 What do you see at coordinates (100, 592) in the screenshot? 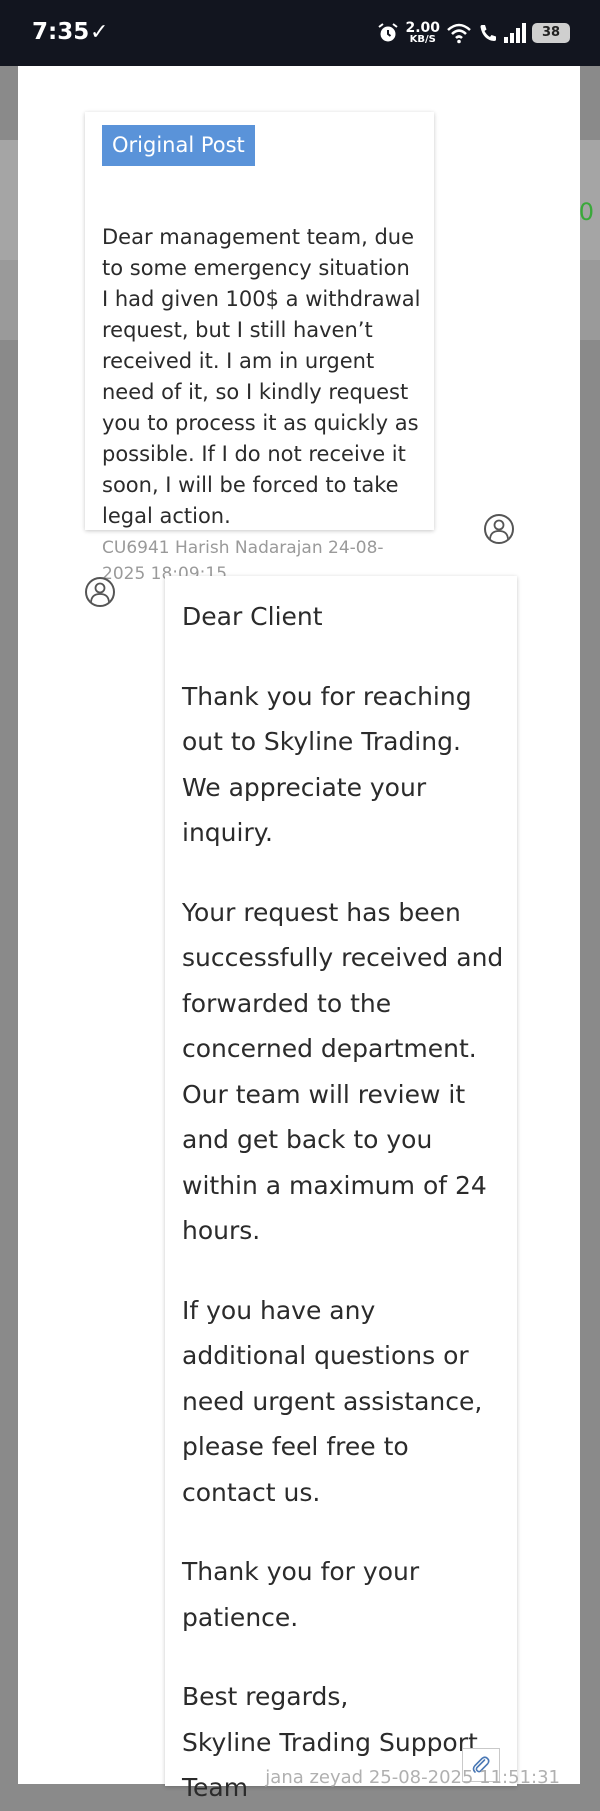
I see `support-avatar-icon` at bounding box center [100, 592].